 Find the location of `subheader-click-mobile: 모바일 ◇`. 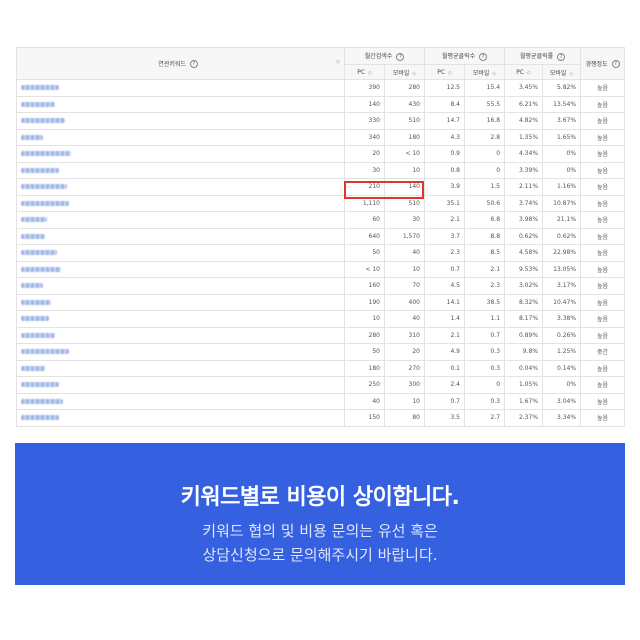

subheader-click-mobile: 모바일 ◇ is located at coordinates (484, 72).